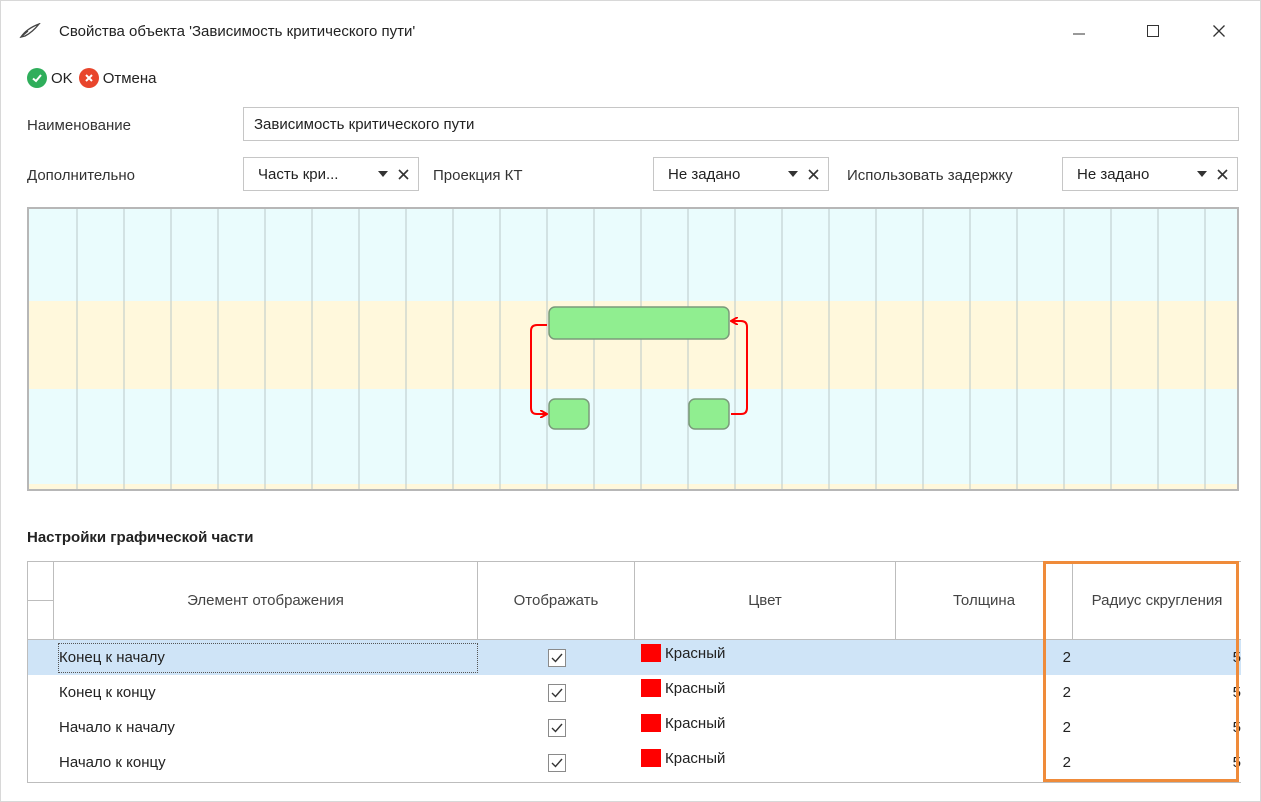  Describe the element at coordinates (634, 657) in the screenshot. I see `table-row: Конец к началу Красный 2 5` at that location.